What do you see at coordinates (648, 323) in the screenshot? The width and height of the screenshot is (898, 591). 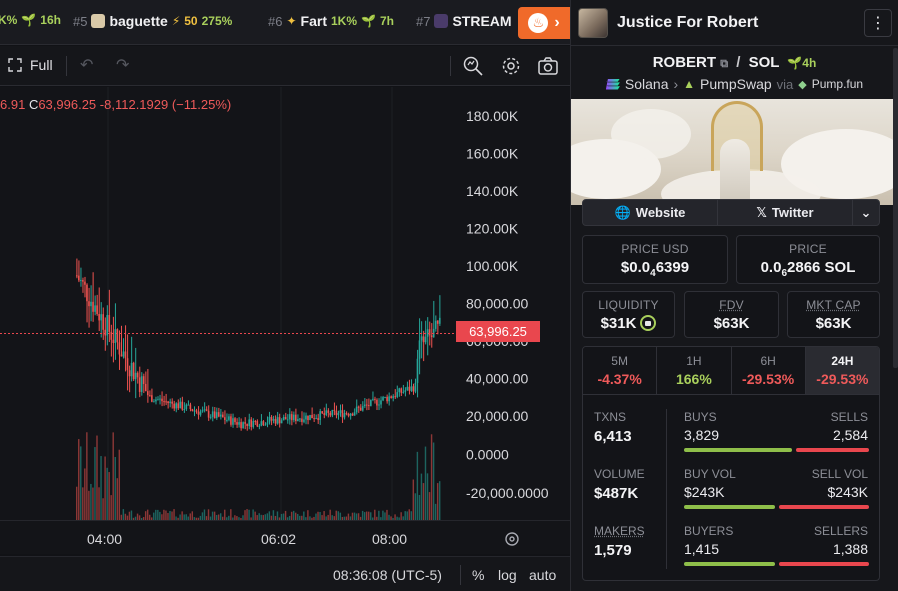 I see `lock-icon` at bounding box center [648, 323].